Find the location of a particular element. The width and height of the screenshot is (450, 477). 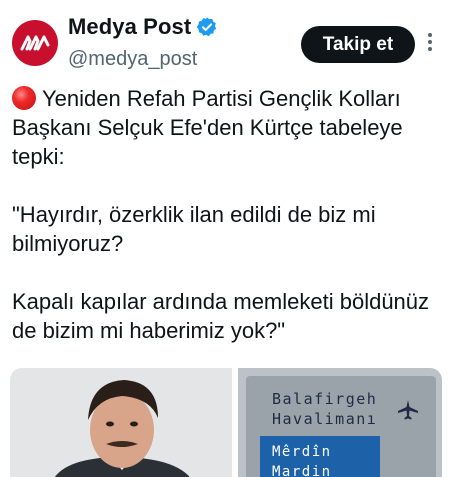

verified-badge-icon is located at coordinates (206, 27).